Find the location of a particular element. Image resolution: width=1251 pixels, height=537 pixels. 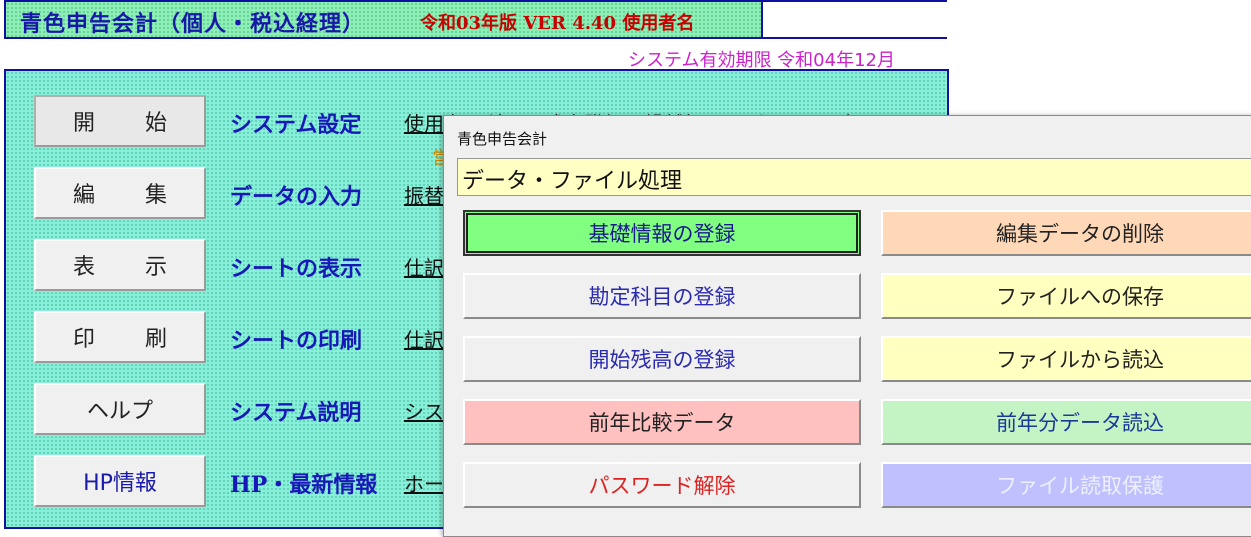

dialog-header-text: データ・ファイル処理 is located at coordinates (572, 181).